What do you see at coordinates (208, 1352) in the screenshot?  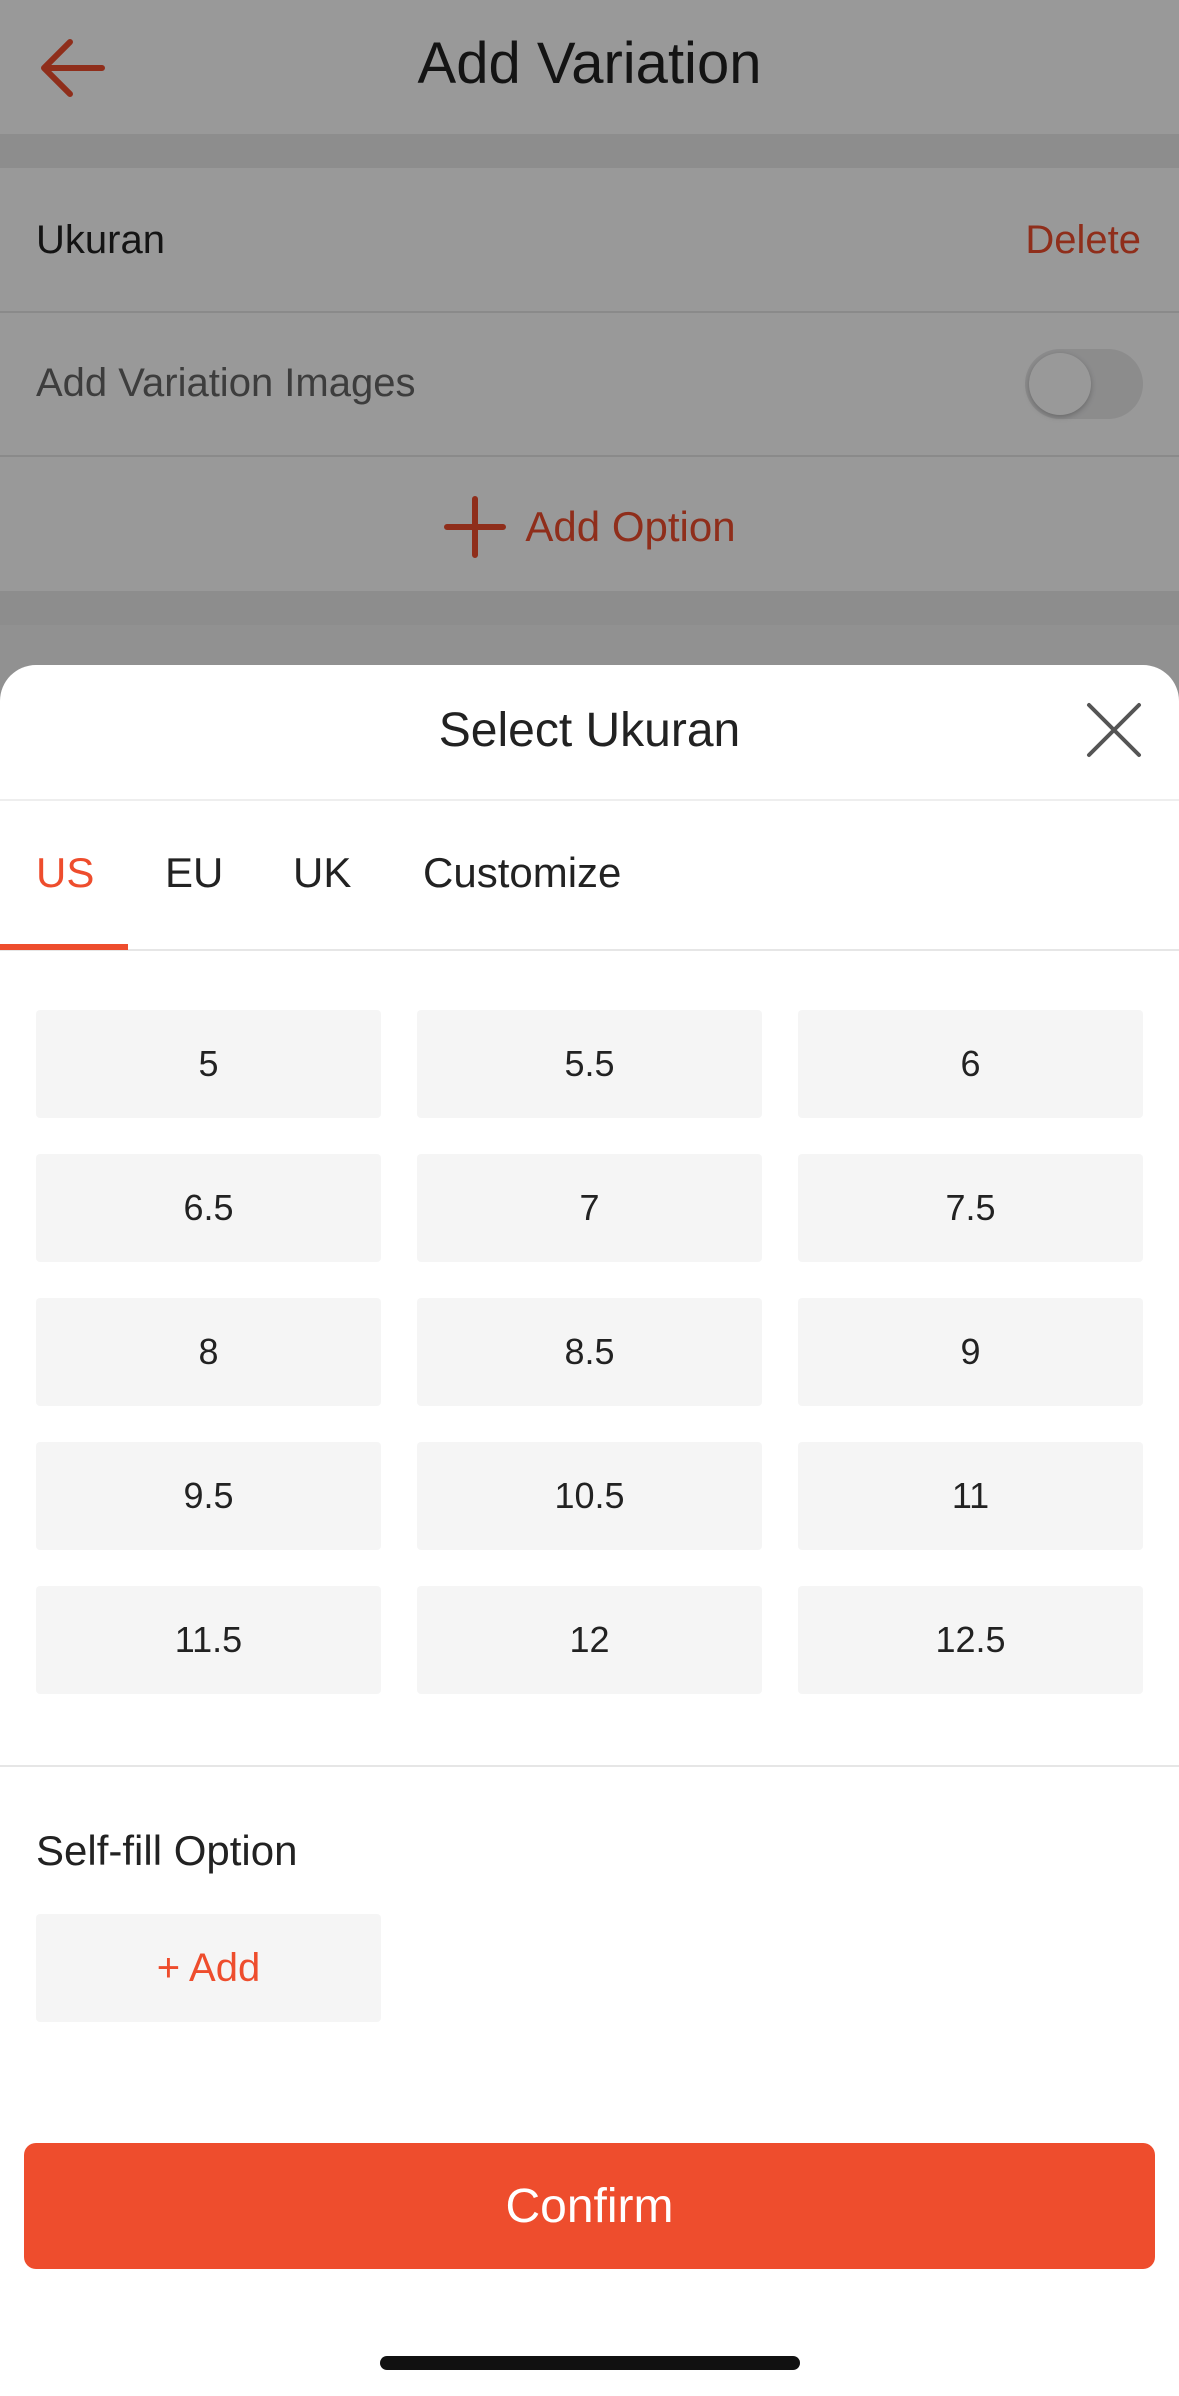 I see `size-option: 8` at bounding box center [208, 1352].